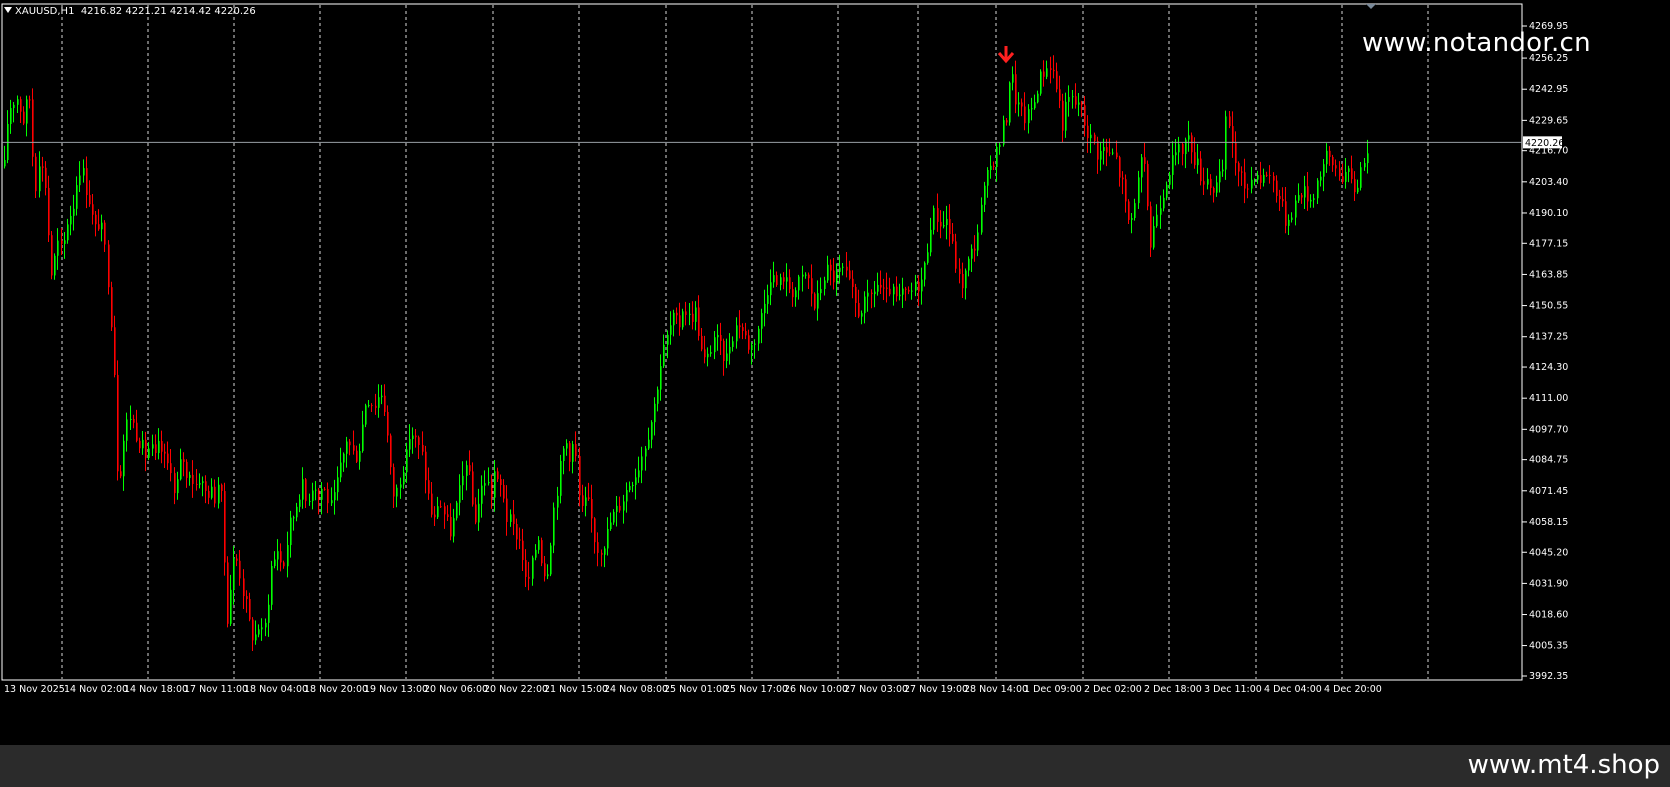 Image resolution: width=1670 pixels, height=787 pixels. What do you see at coordinates (1006, 55) in the screenshot?
I see `arrow-down-icon` at bounding box center [1006, 55].